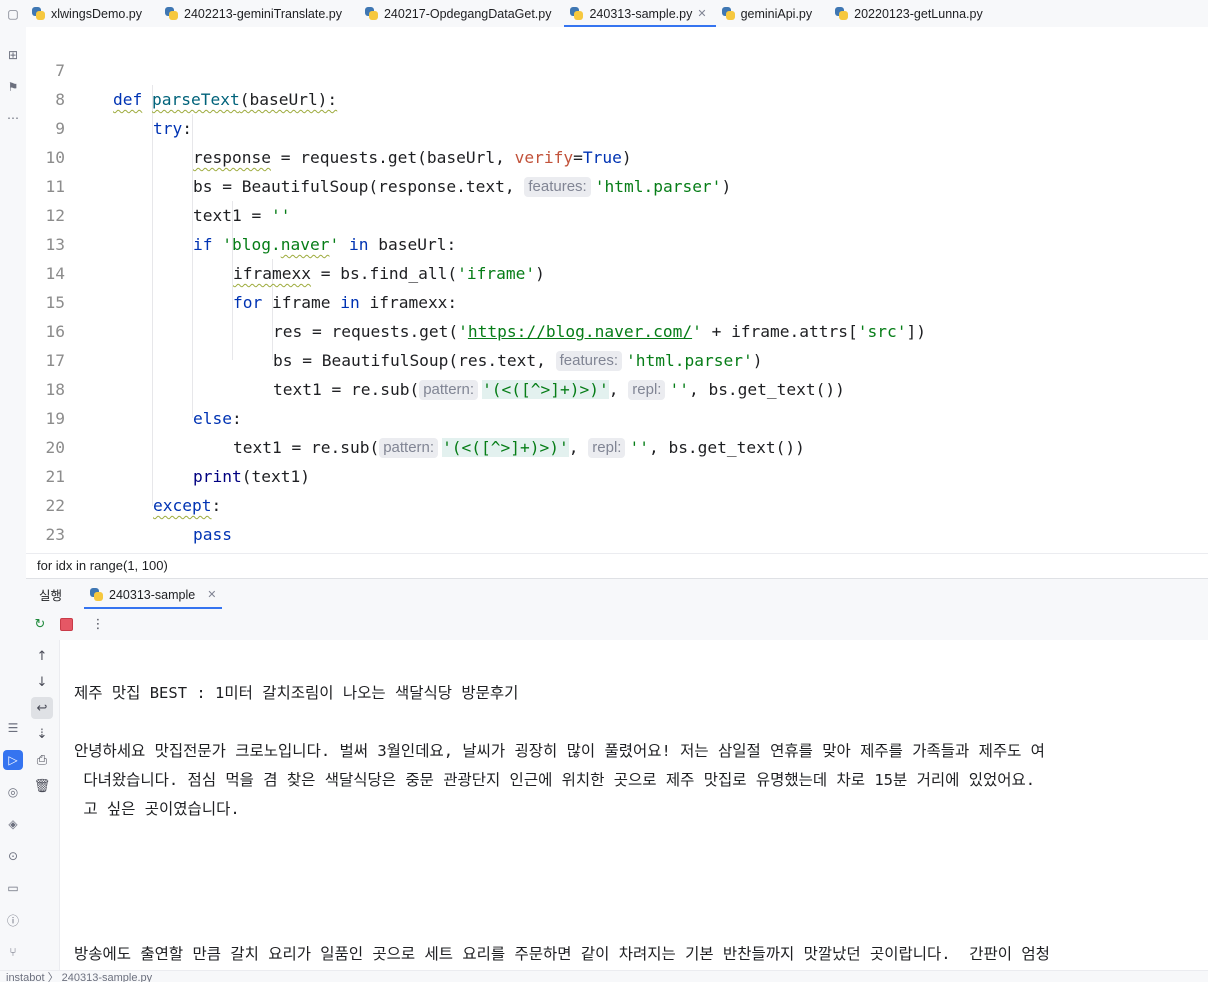 This screenshot has height=982, width=1208. I want to click on tab-geminiapi: geminiApi.py, so click(769, 13).